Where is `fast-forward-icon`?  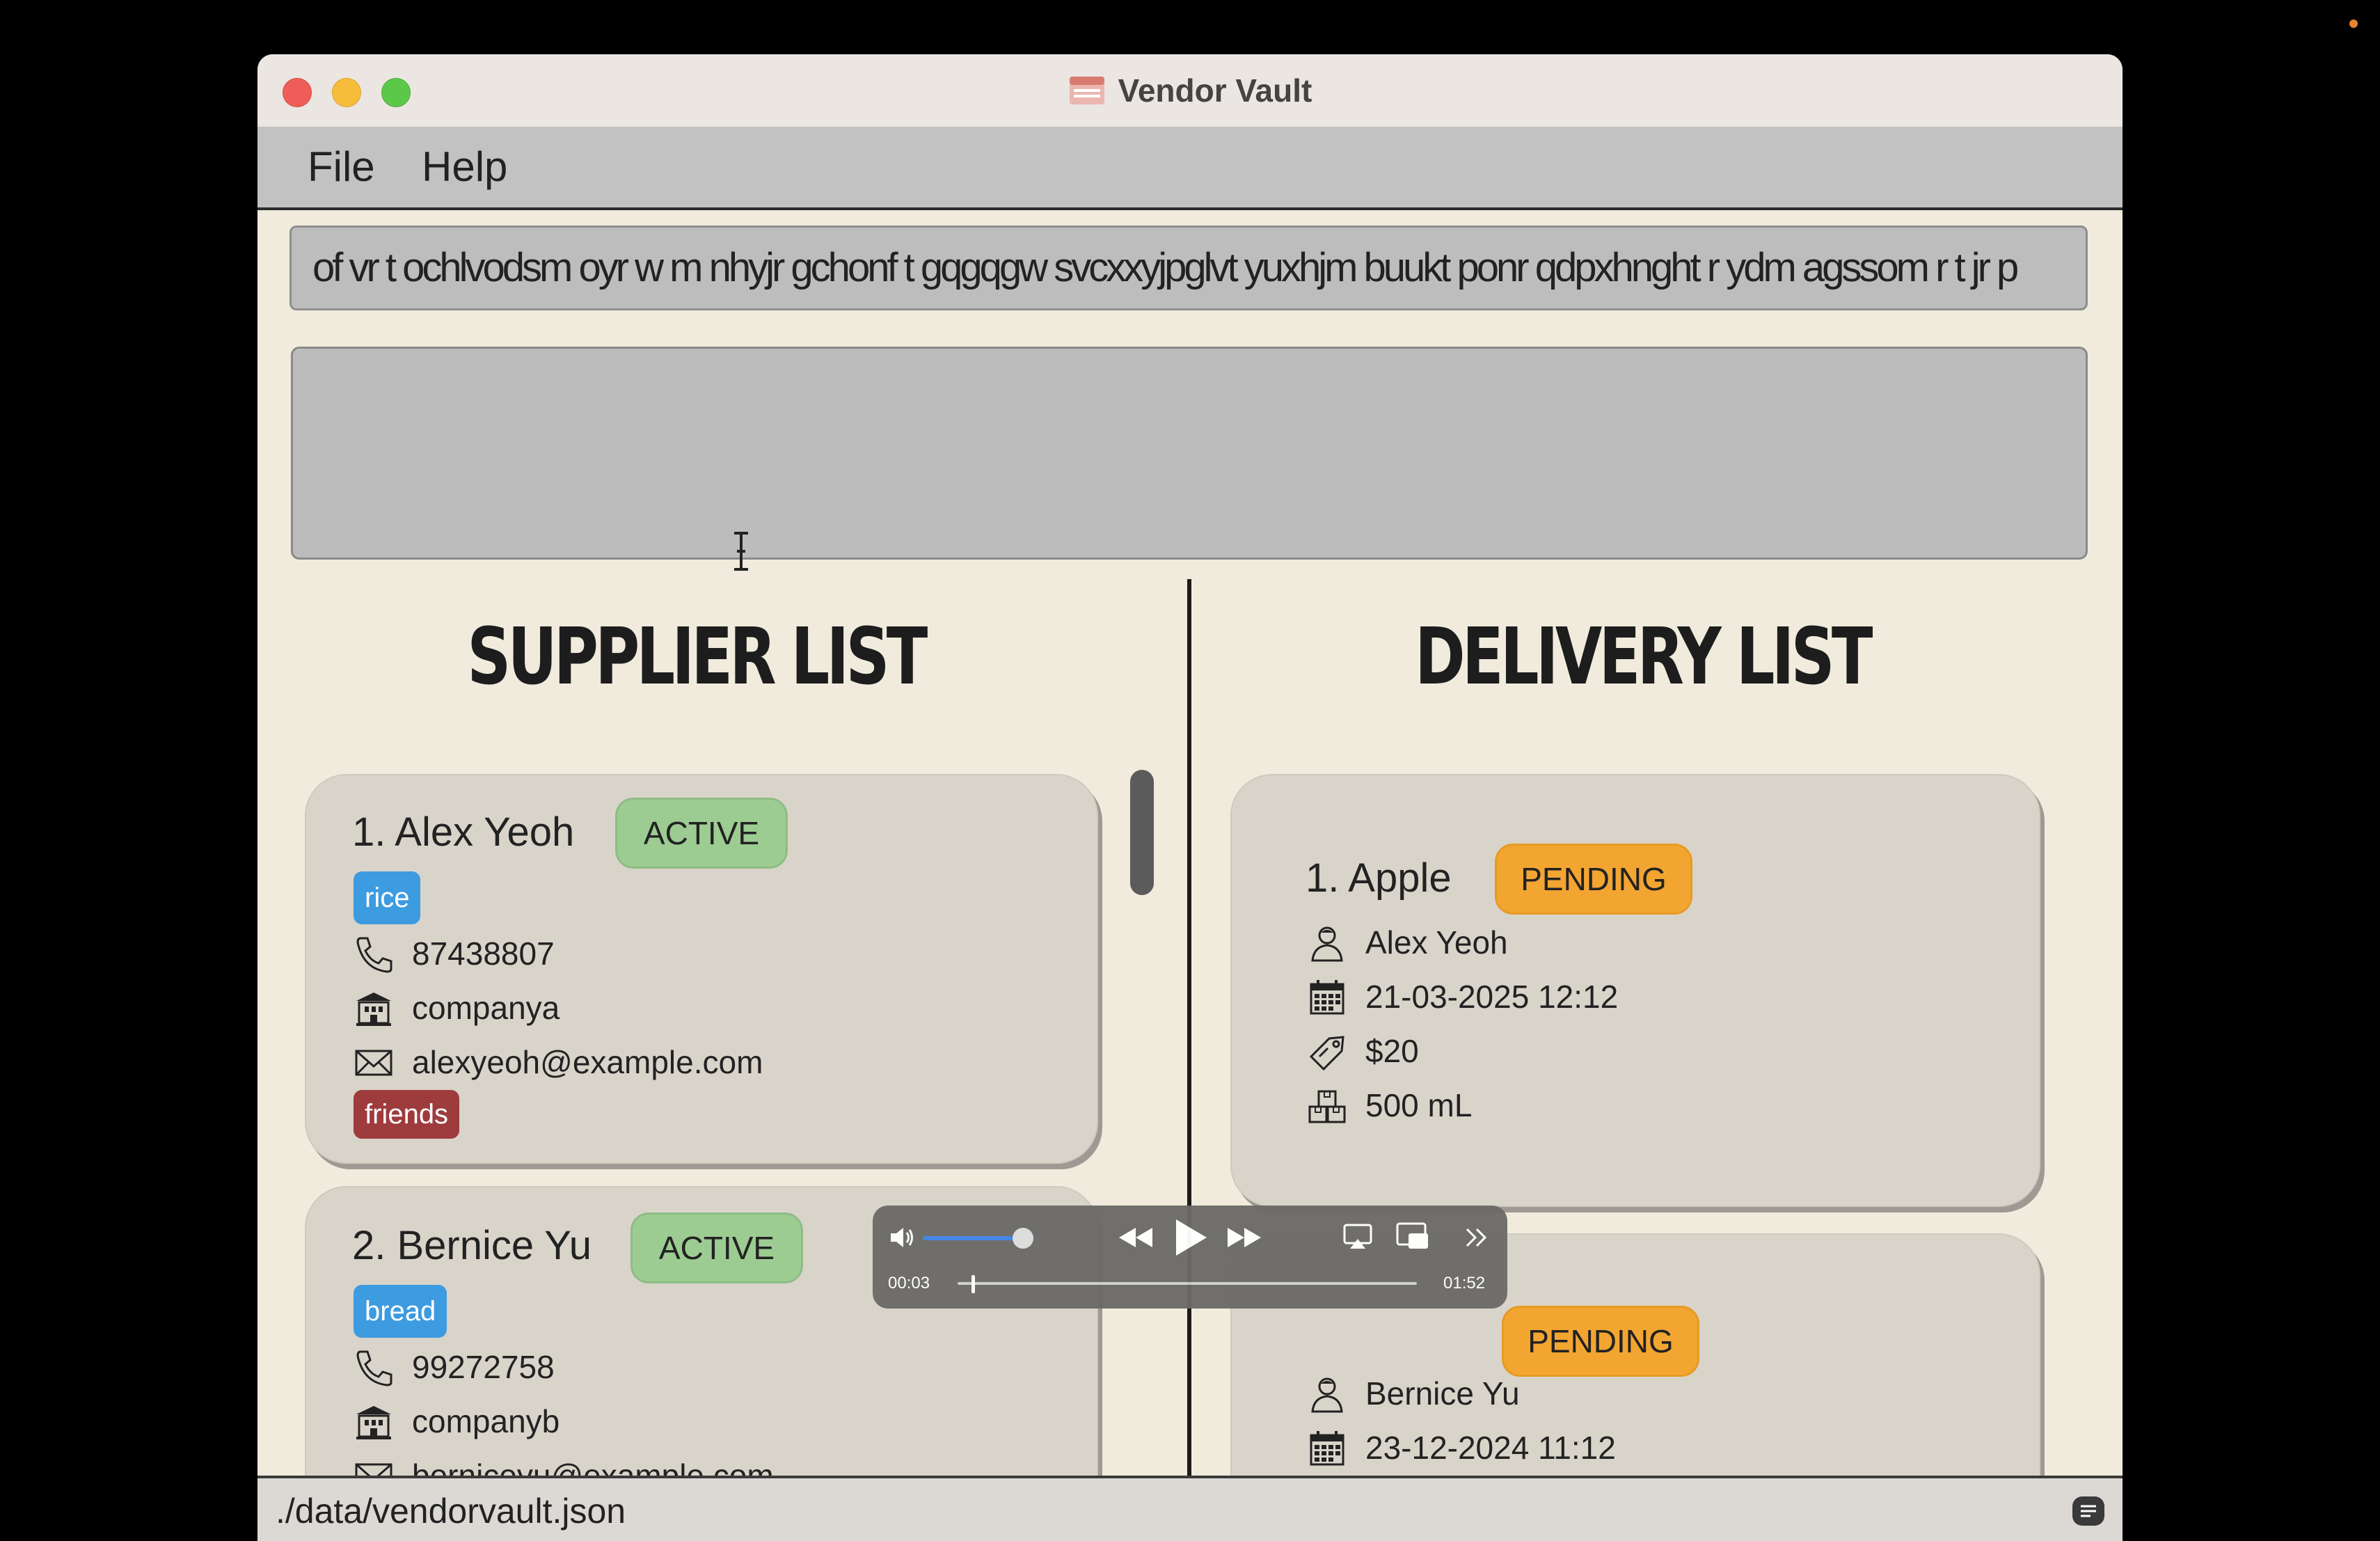 fast-forward-icon is located at coordinates (1244, 1237).